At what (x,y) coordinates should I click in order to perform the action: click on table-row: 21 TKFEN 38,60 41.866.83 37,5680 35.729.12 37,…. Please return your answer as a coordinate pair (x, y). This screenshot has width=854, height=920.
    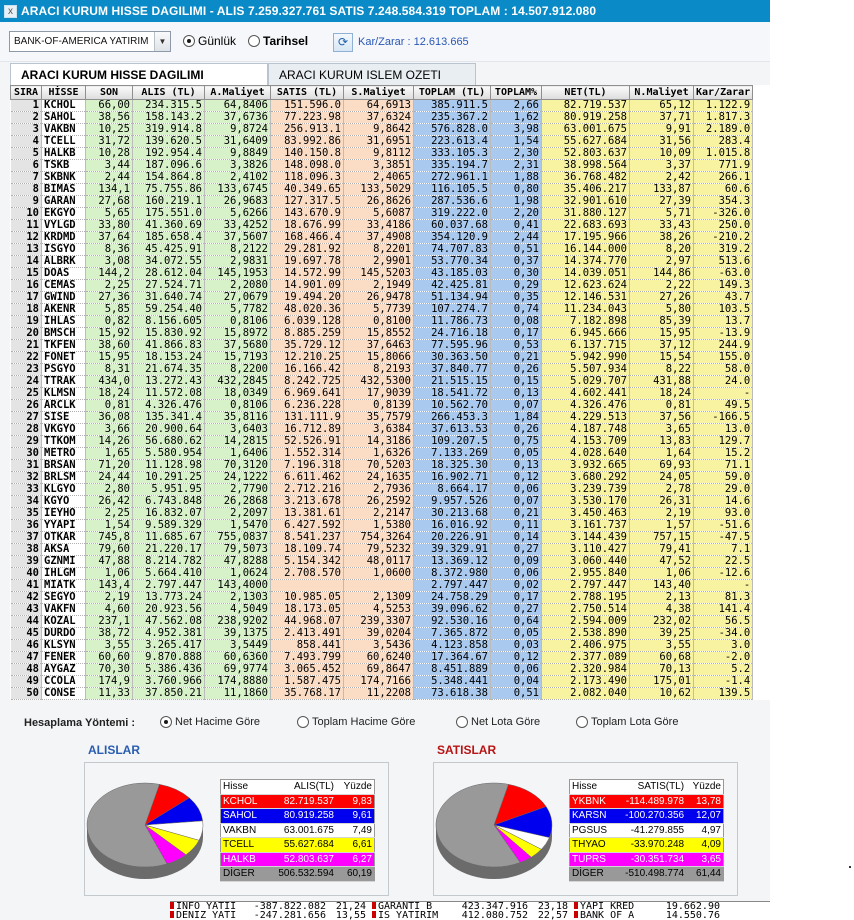
    Looking at the image, I should click on (382, 345).